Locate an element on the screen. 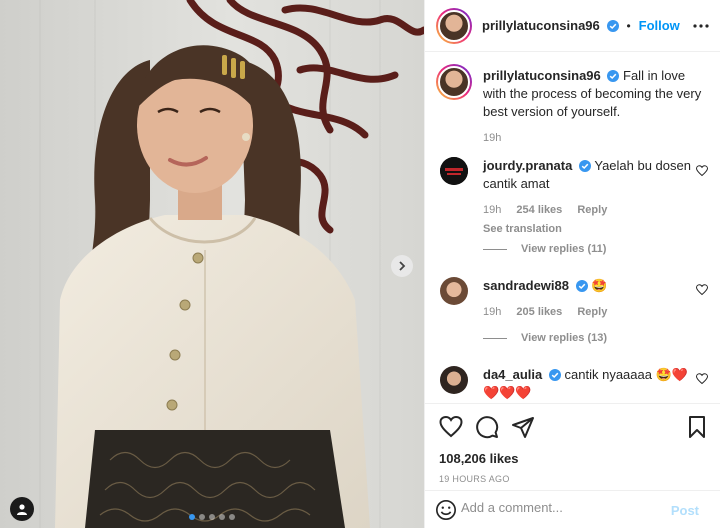 This screenshot has width=720, height=528. comment-meta: 19h 205 likes Reply is located at coordinates (588, 312).